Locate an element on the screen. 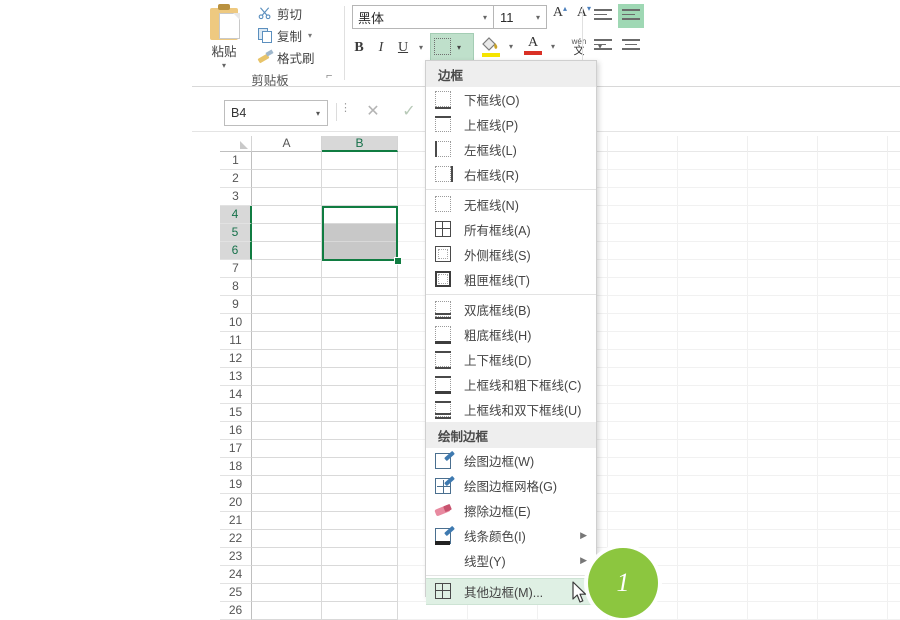 Image resolution: width=900 pixels, height=620 pixels. row-header-3: 3 is located at coordinates (236, 197).